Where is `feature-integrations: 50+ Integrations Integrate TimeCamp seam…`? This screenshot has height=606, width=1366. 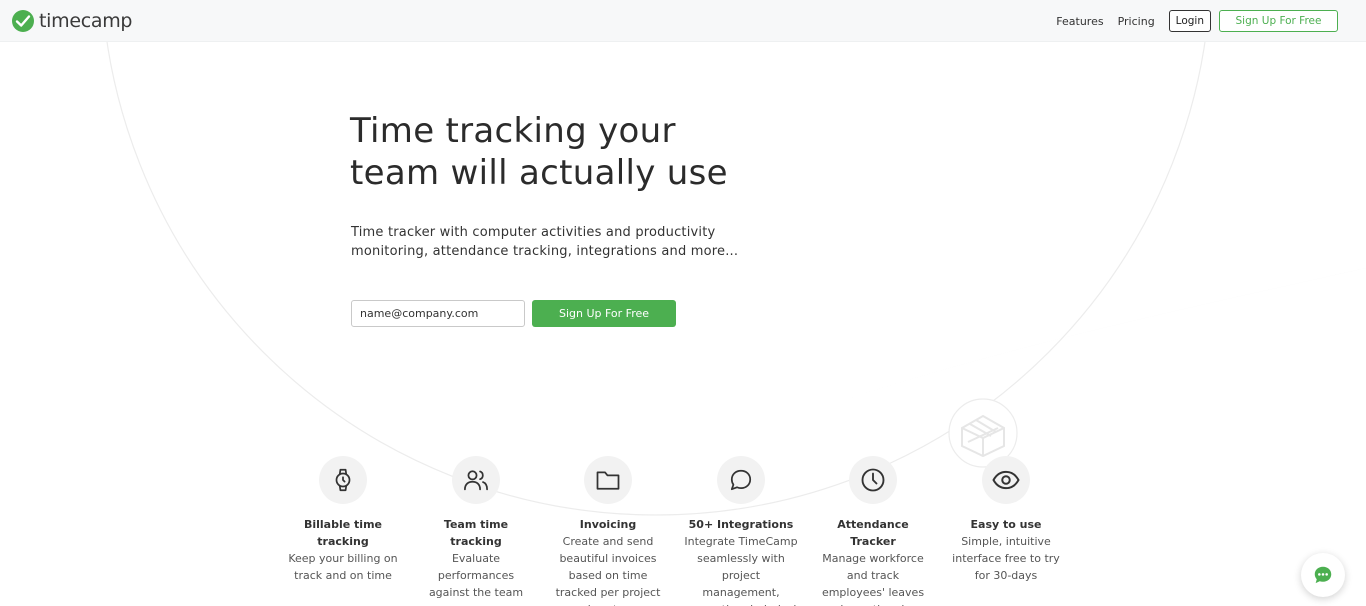
feature-integrations: 50+ Integrations Integrate TimeCamp seam… is located at coordinates (741, 531).